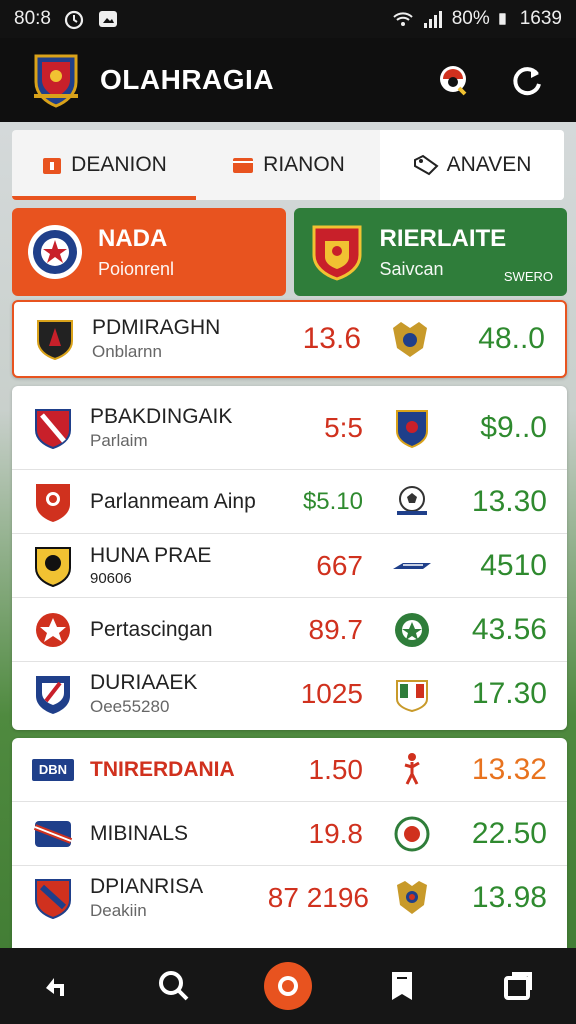 Image resolution: width=576 pixels, height=1024 pixels. What do you see at coordinates (504, 630) in the screenshot?
I see `odd-right: 43.56` at bounding box center [504, 630].